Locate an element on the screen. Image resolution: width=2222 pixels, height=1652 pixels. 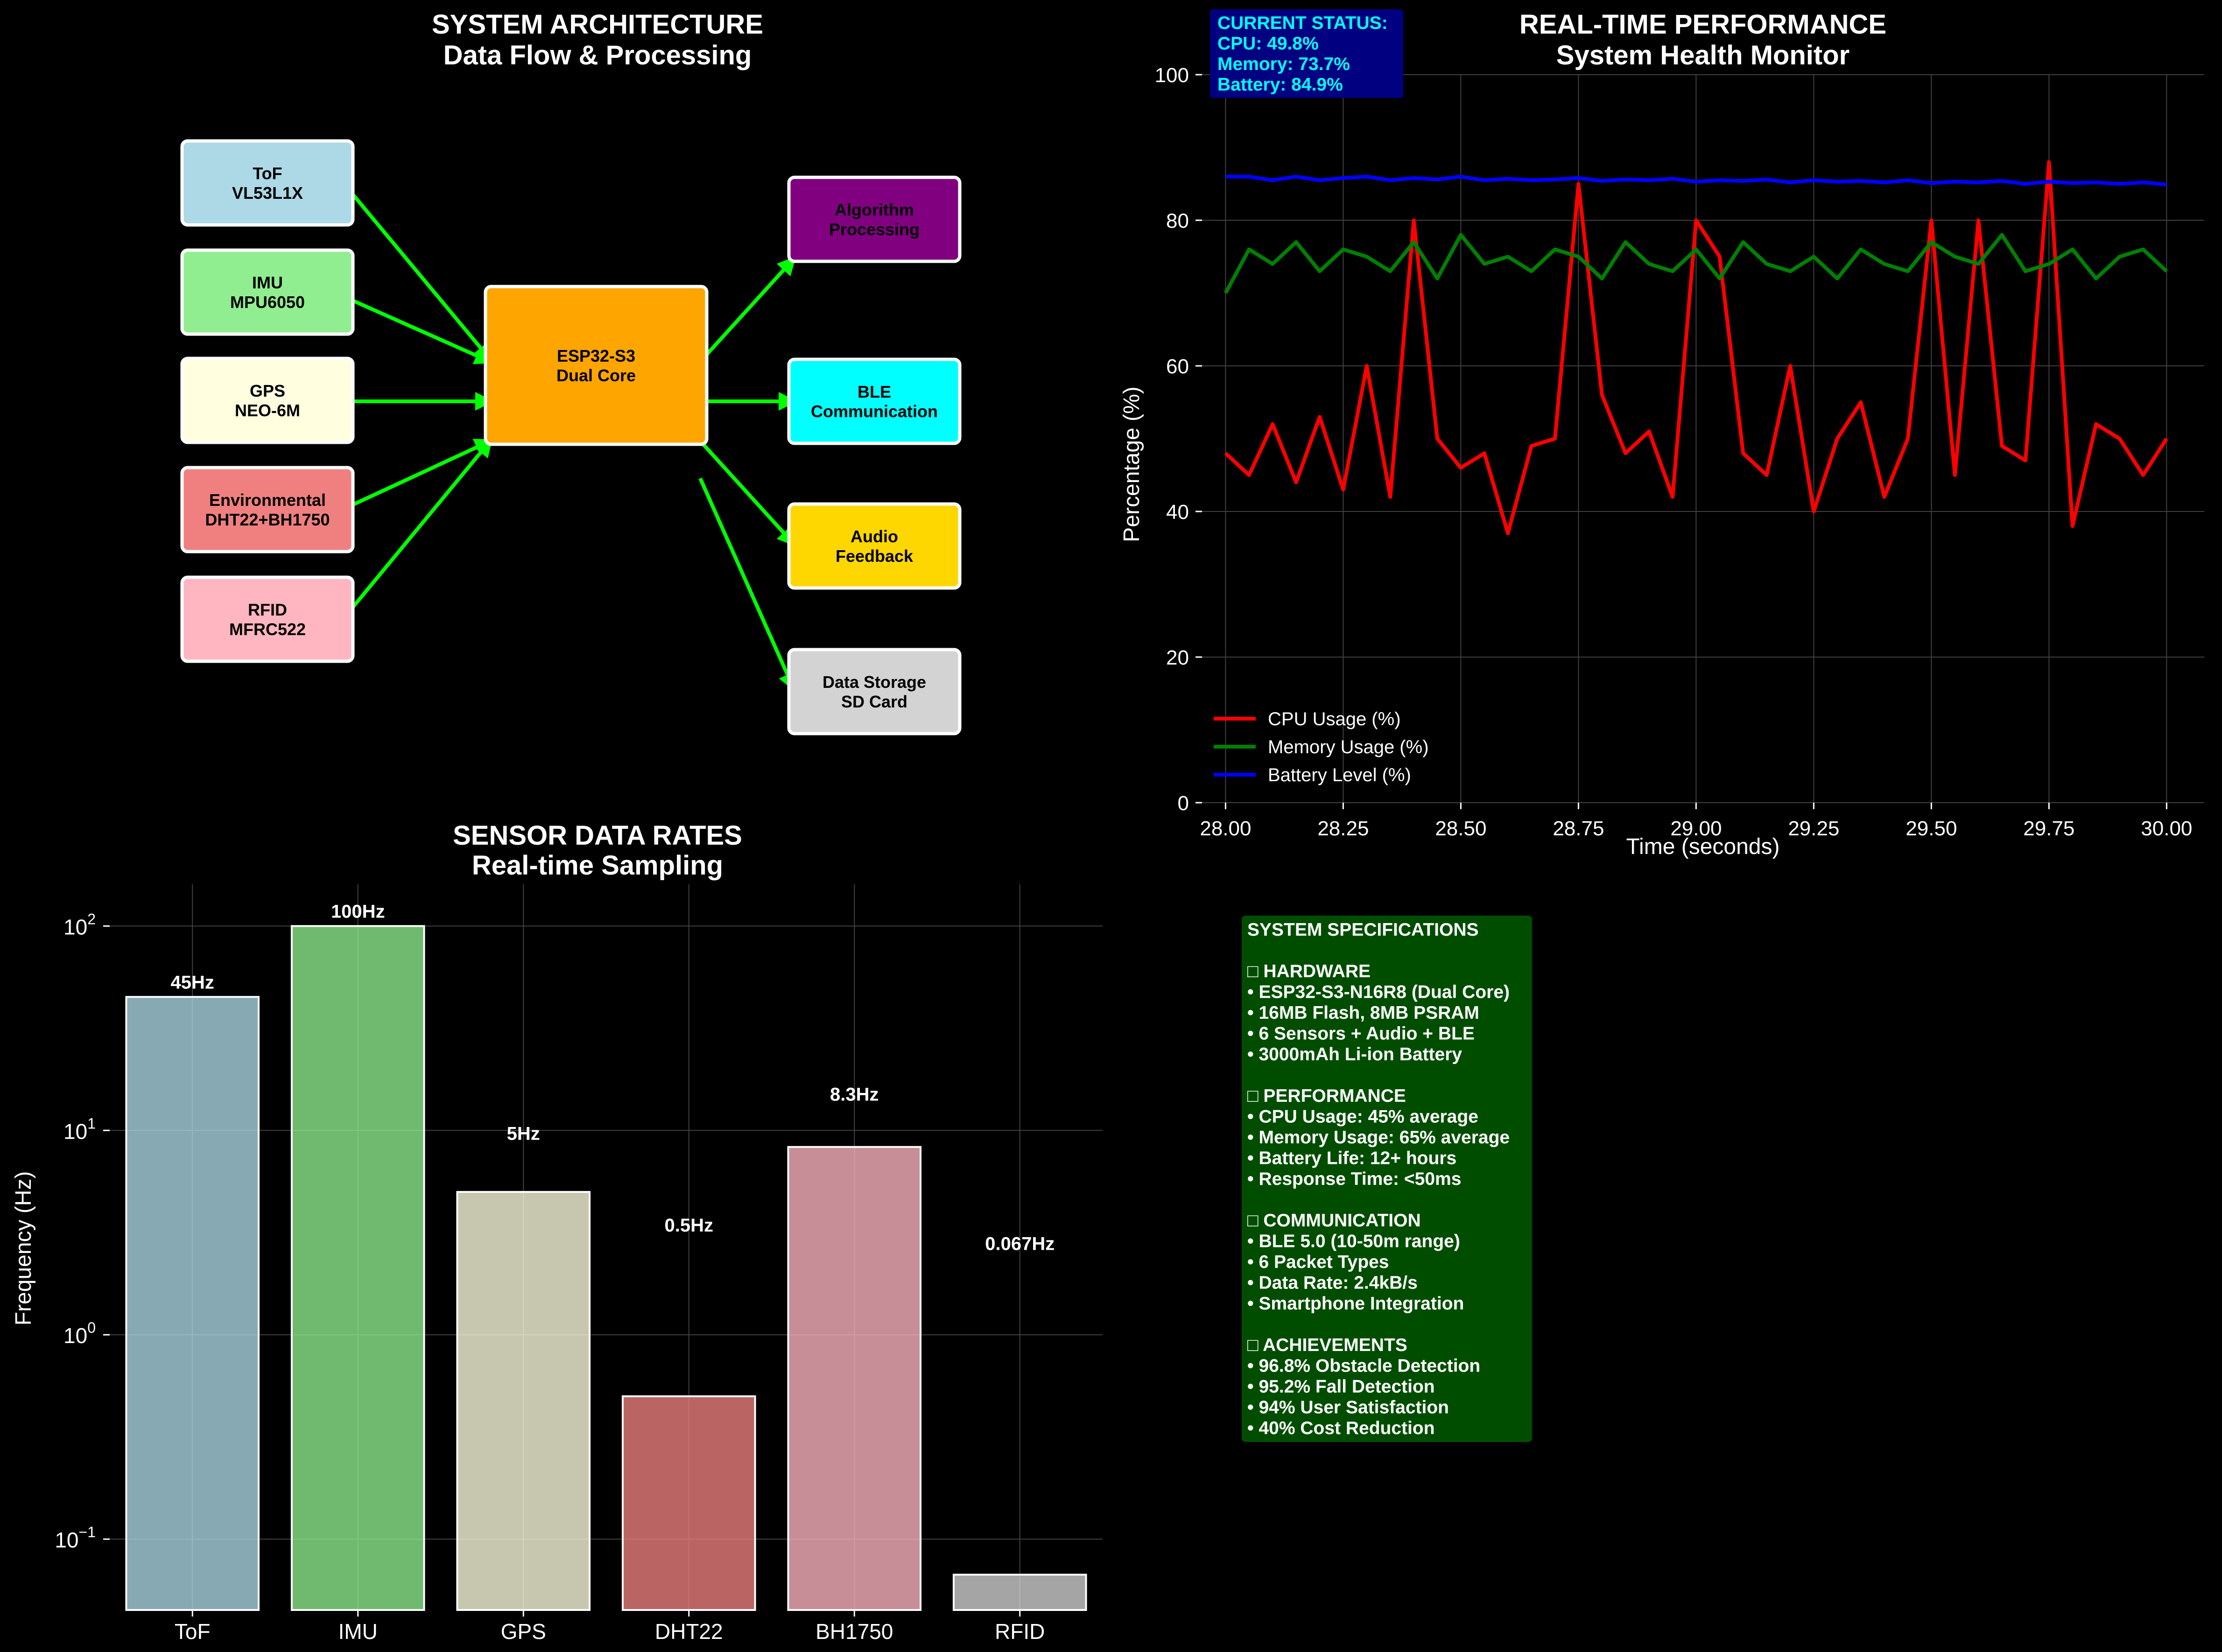
perf-ytick-label: 20 is located at coordinates (1177, 657).